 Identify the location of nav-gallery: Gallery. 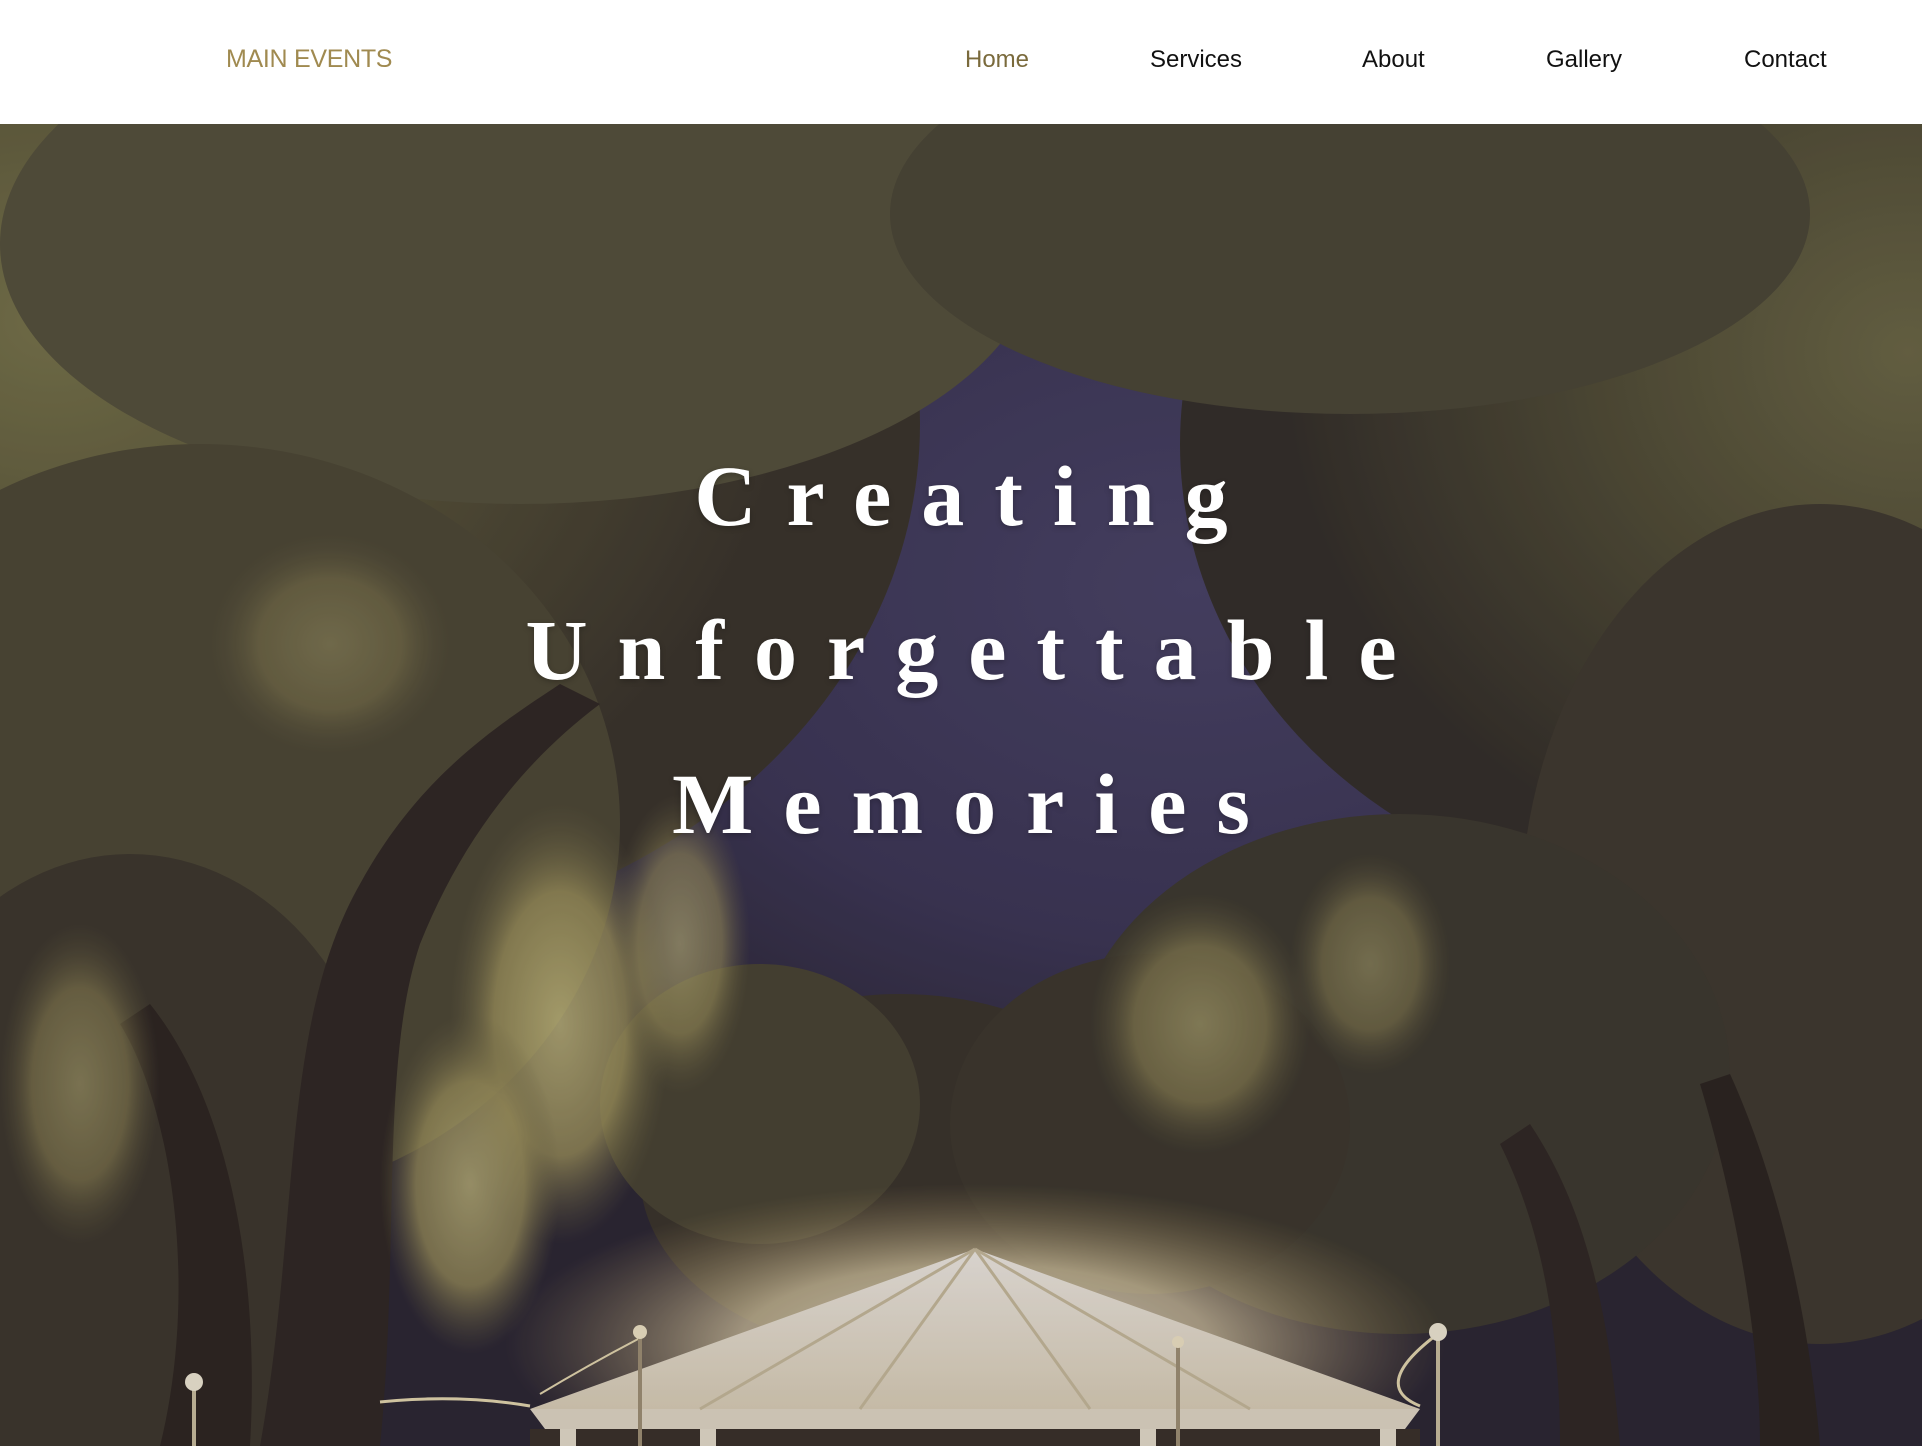
(1584, 60).